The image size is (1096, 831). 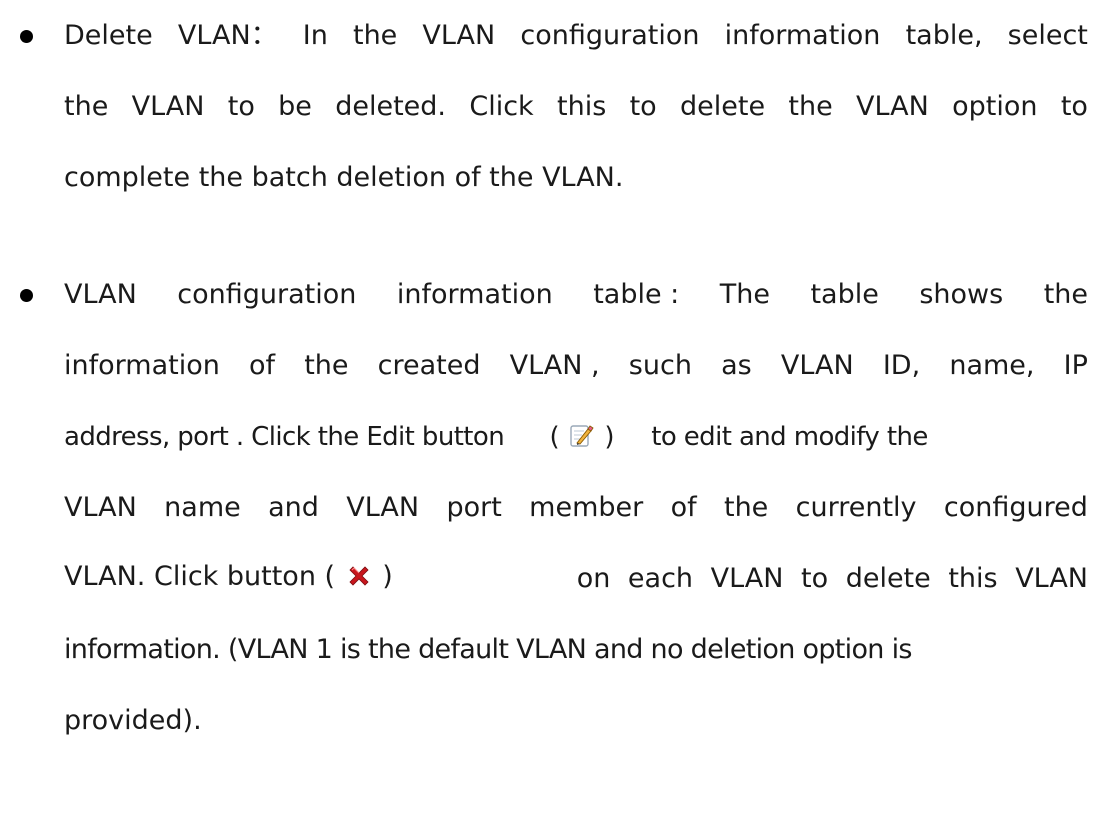 What do you see at coordinates (344, 177) in the screenshot?
I see `text-line: complete the batch deletion of the VLAN.` at bounding box center [344, 177].